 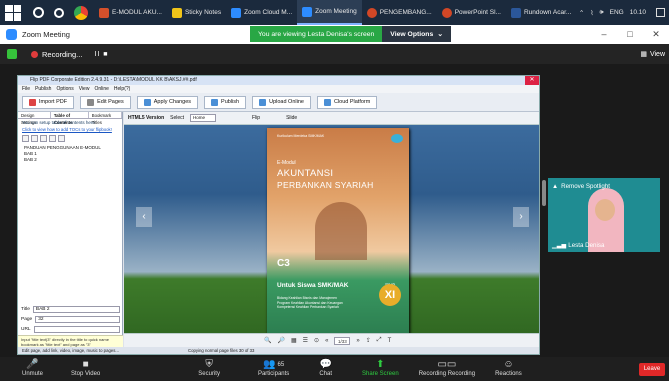 I want to click on menu-item: Help(?), so click(x=122, y=89).